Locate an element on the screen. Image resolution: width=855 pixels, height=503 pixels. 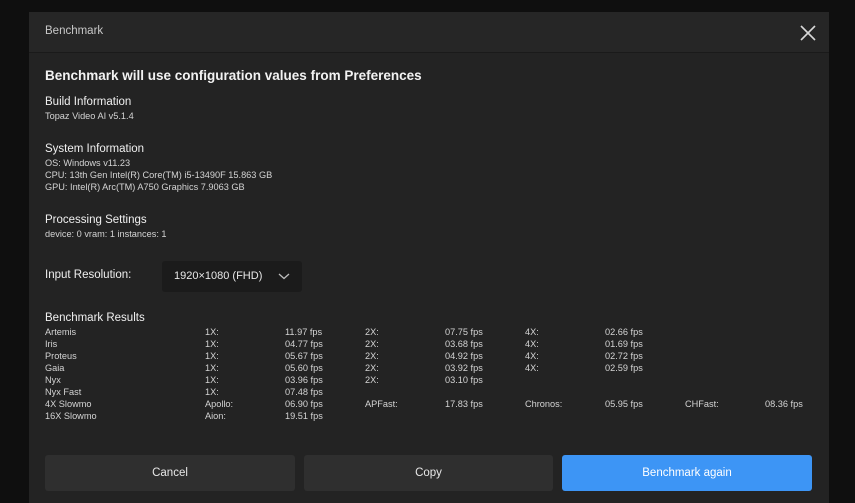
result-value: 11.97 fps is located at coordinates (304, 332).